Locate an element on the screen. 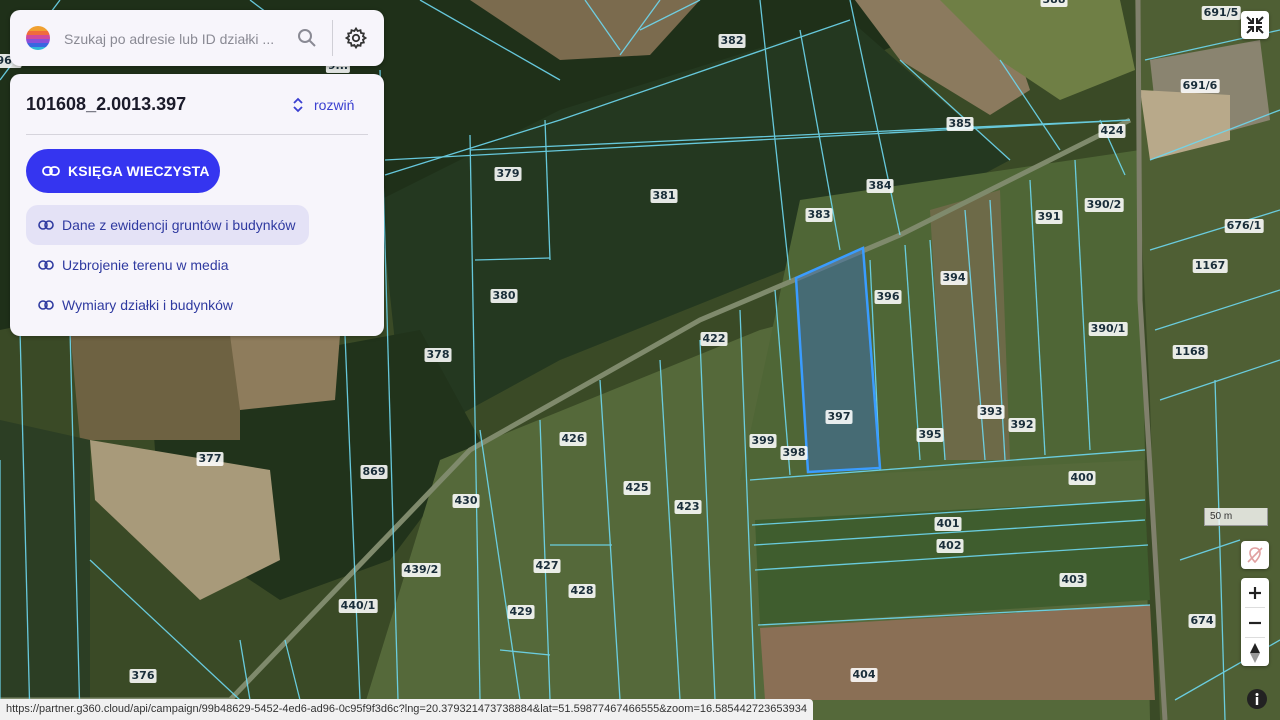 The image size is (1280, 720). zoom-in-icon is located at coordinates (1255, 592).